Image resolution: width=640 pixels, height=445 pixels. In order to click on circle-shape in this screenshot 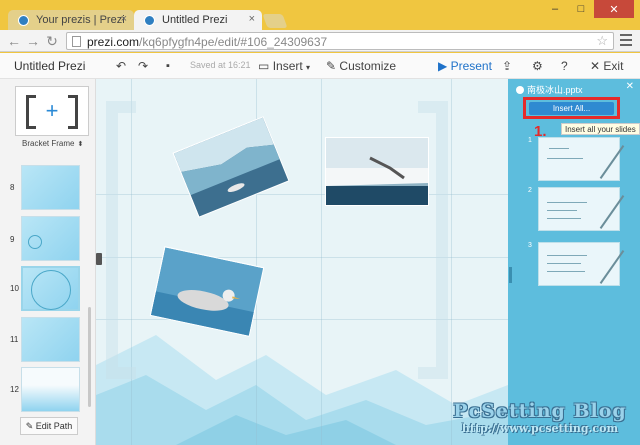, I will do `click(35, 242)`.